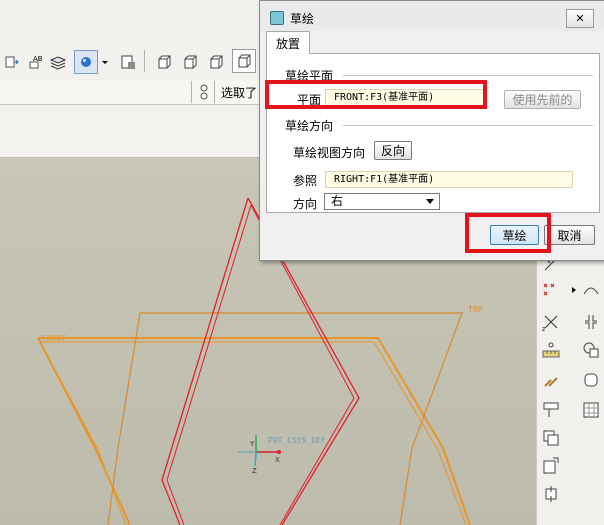 This screenshot has width=604, height=525. Describe the element at coordinates (277, 18) in the screenshot. I see `dialog-app-icon` at that location.